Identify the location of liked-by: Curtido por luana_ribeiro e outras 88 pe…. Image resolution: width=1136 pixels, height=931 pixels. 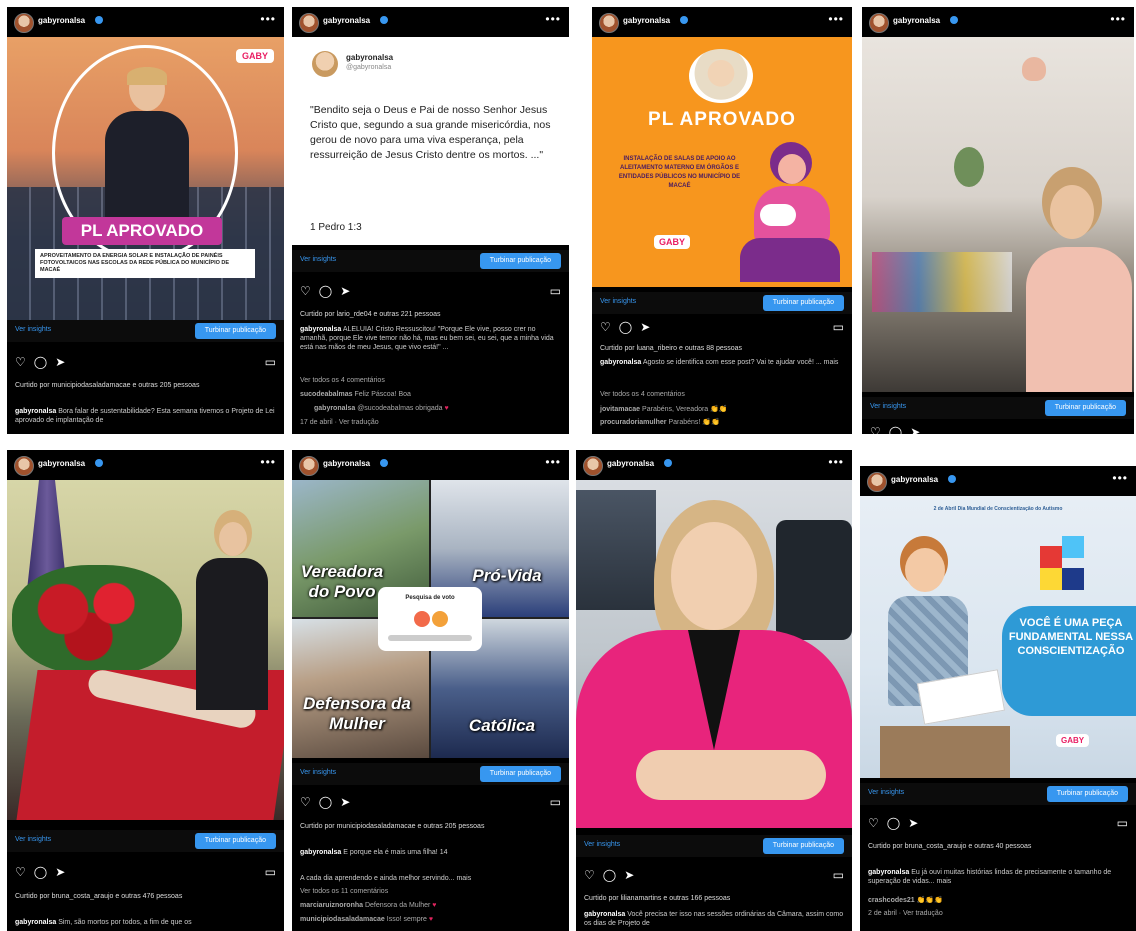
(671, 348).